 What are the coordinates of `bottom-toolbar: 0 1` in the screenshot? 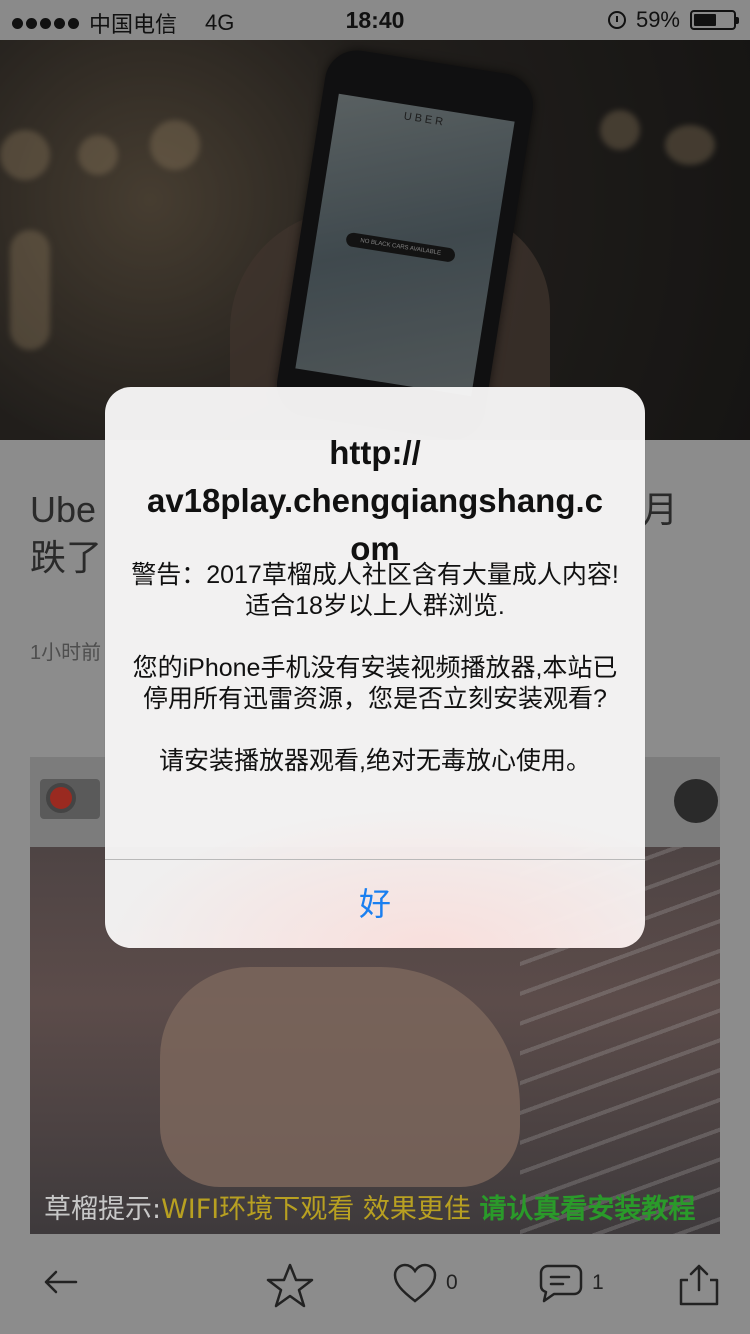 It's located at (375, 1287).